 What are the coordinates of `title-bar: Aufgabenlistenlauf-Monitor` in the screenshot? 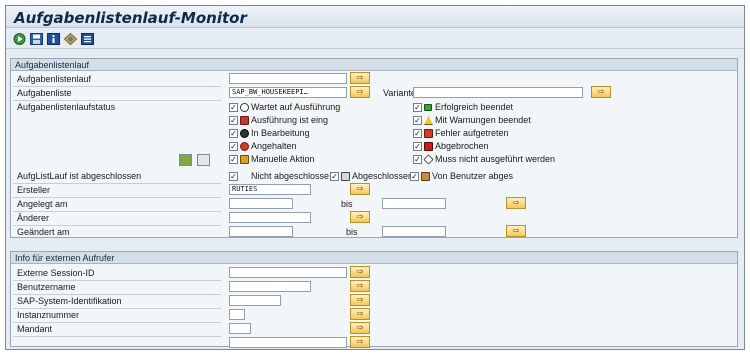 It's located at (375, 17).